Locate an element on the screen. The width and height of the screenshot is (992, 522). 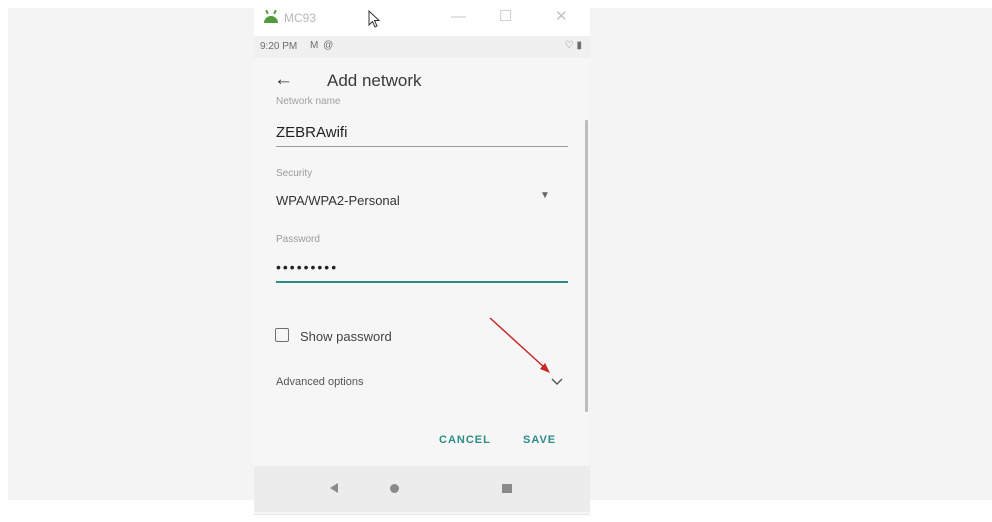
password-underline is located at coordinates (422, 282).